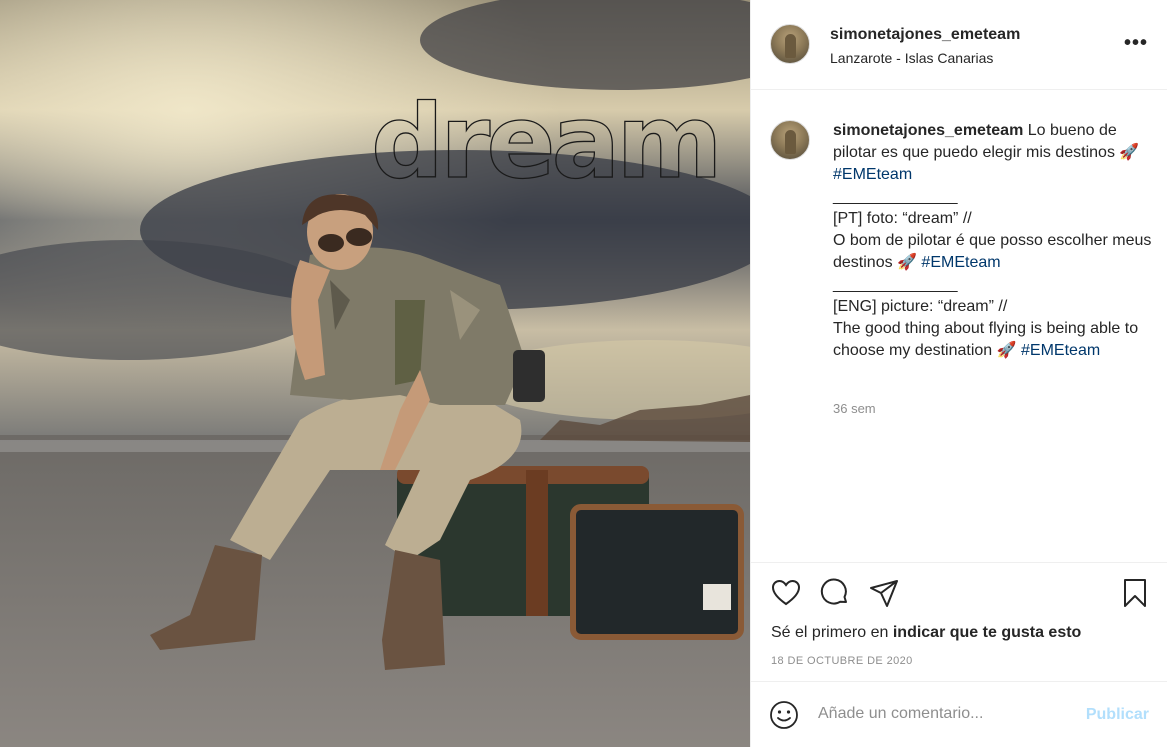  What do you see at coordinates (920, 306) in the screenshot?
I see `caption-en-title: [ENG] picture: “dream” //` at bounding box center [920, 306].